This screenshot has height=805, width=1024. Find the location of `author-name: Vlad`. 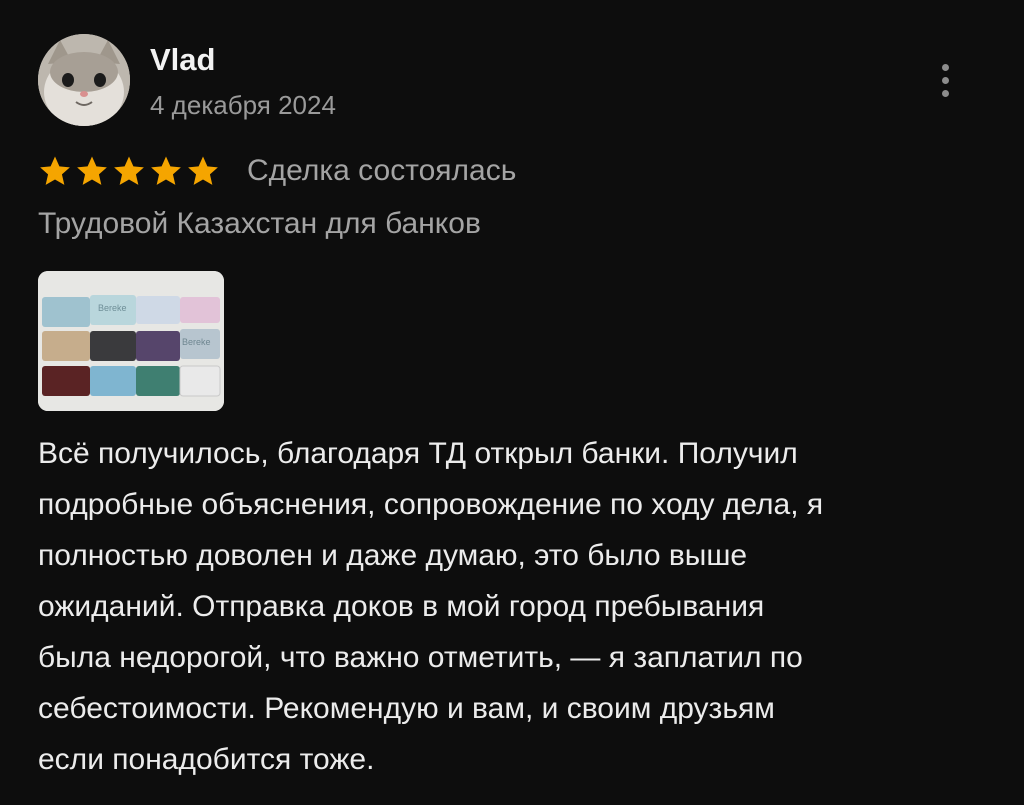

author-name: Vlad is located at coordinates (182, 60).